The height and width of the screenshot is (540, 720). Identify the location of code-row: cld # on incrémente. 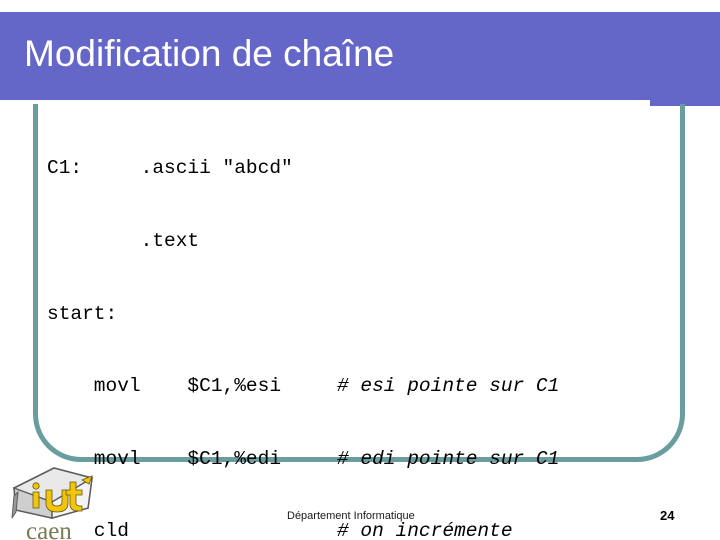
(377, 529).